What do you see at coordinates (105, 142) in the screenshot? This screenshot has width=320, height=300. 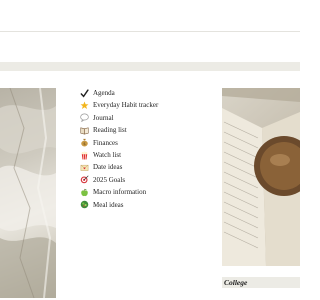 I see `list-item-label: Finances` at bounding box center [105, 142].